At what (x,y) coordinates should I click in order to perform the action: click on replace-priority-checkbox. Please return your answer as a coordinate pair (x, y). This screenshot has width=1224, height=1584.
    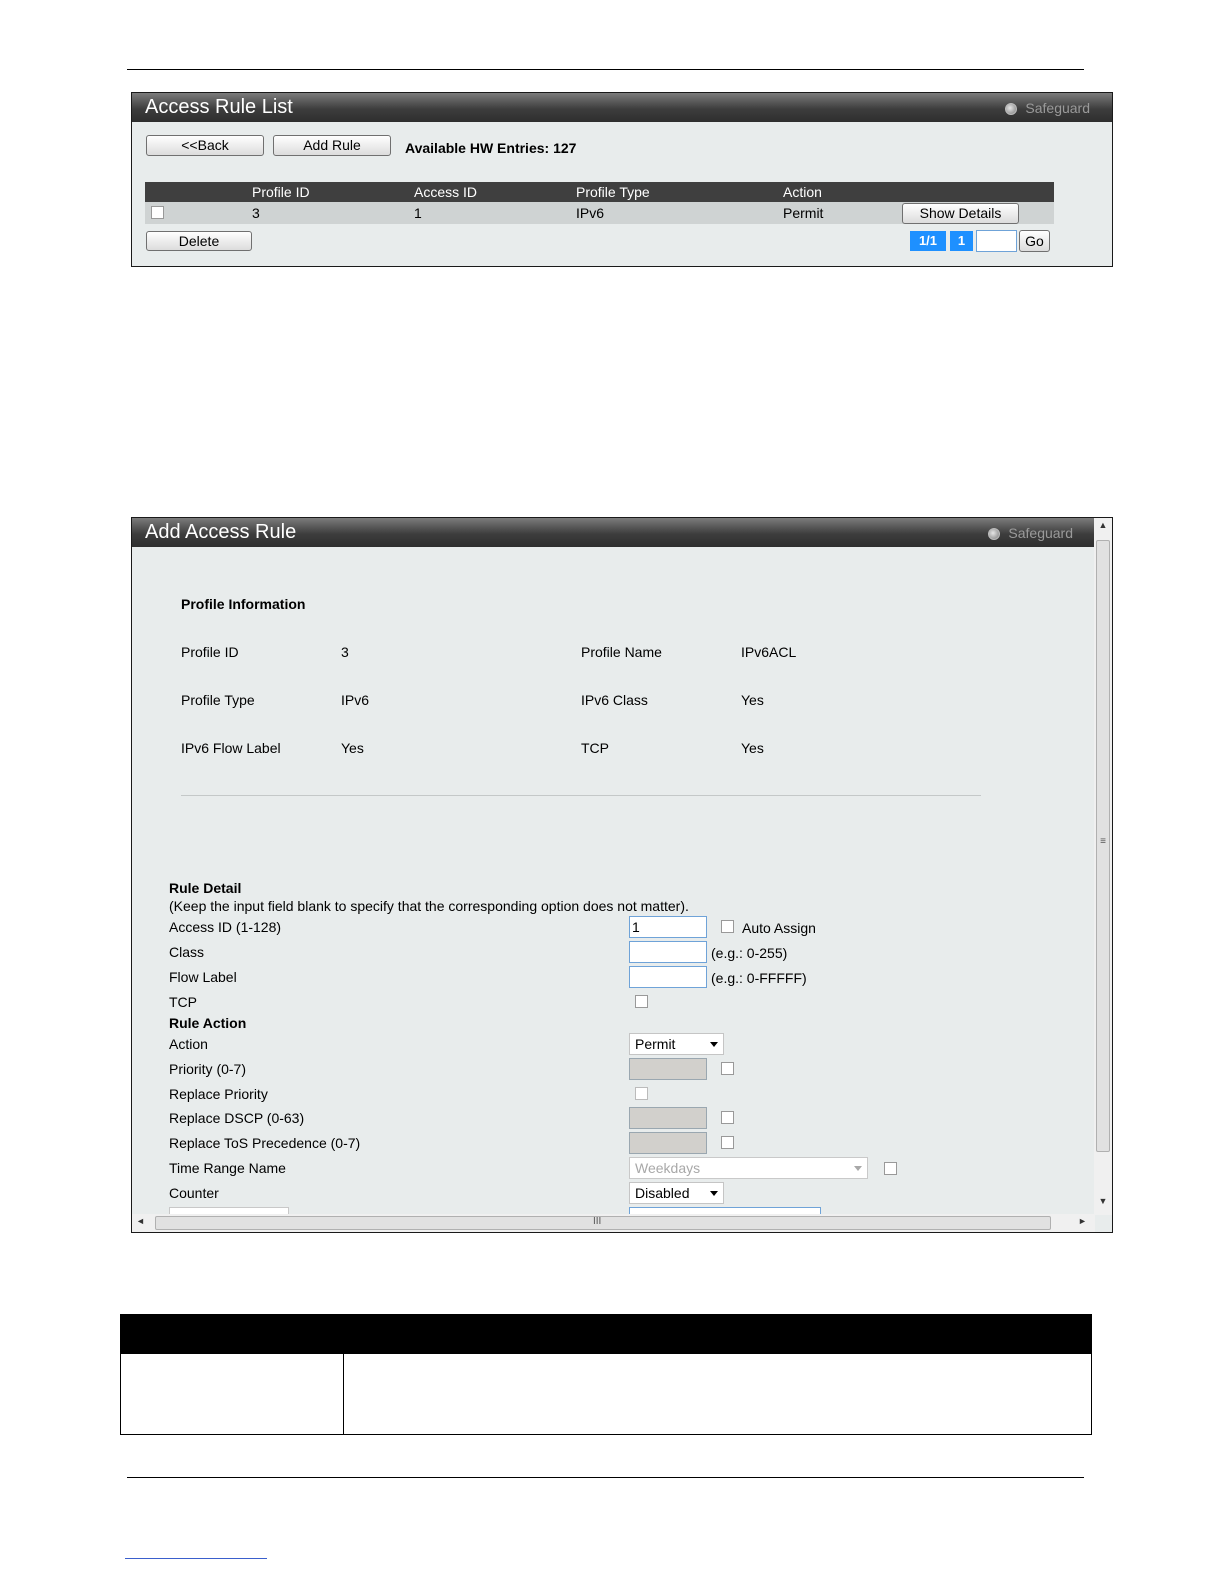
    Looking at the image, I should click on (641, 1093).